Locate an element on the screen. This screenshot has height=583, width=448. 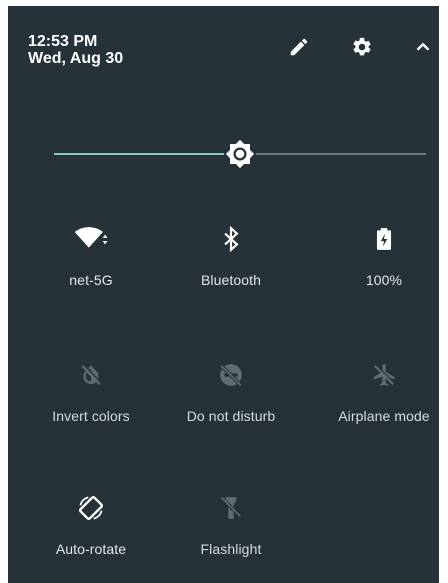
settings-button is located at coordinates (362, 47).